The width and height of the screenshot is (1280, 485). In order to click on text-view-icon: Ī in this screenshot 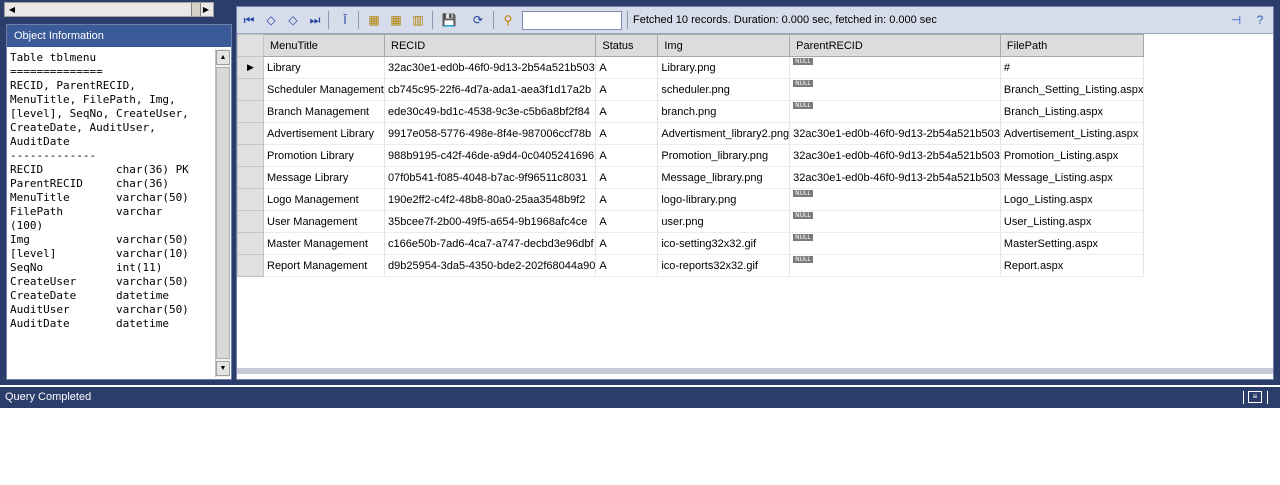, I will do `click(345, 20)`.